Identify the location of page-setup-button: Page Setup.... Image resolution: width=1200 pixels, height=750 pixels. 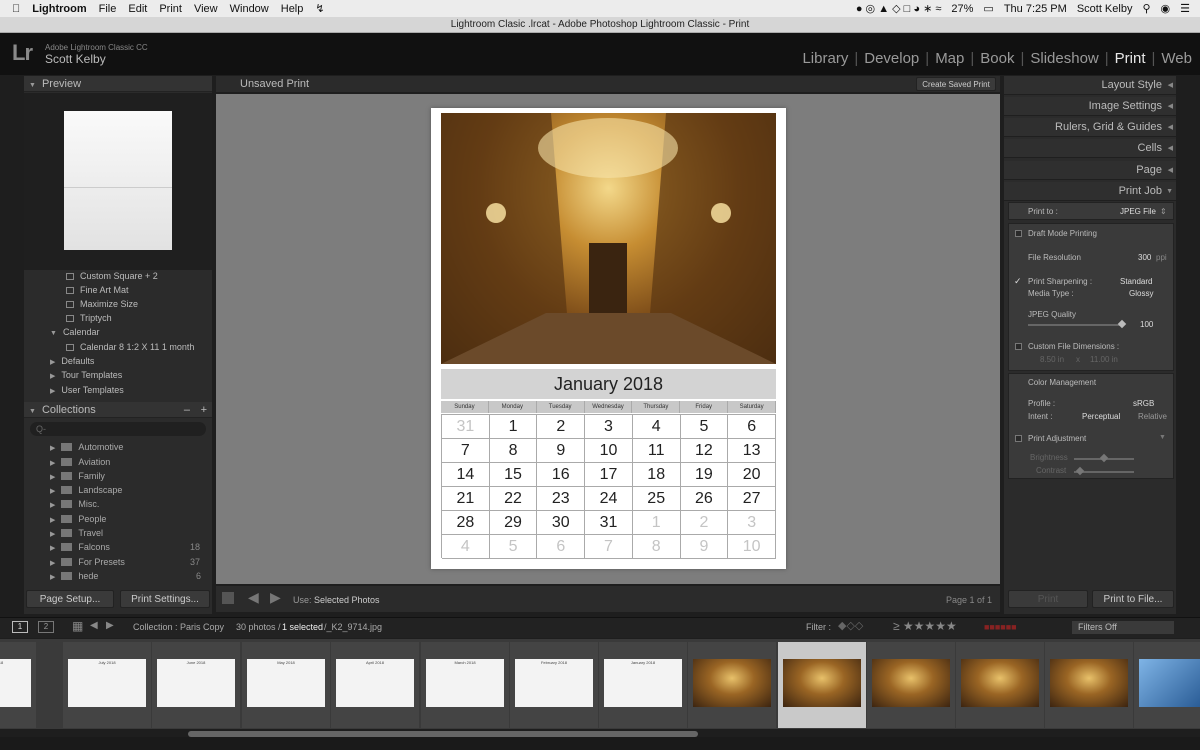
(70, 599).